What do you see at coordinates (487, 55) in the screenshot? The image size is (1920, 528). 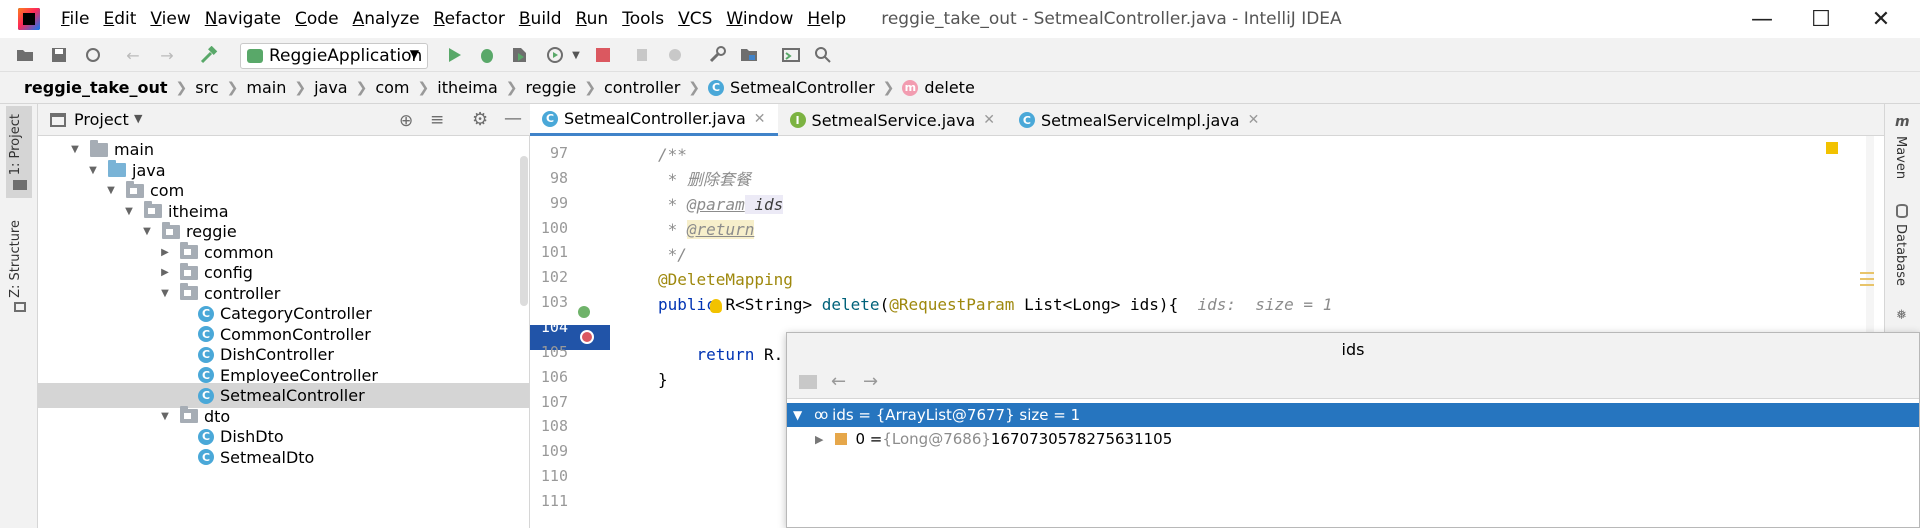 I see `debug-icon` at bounding box center [487, 55].